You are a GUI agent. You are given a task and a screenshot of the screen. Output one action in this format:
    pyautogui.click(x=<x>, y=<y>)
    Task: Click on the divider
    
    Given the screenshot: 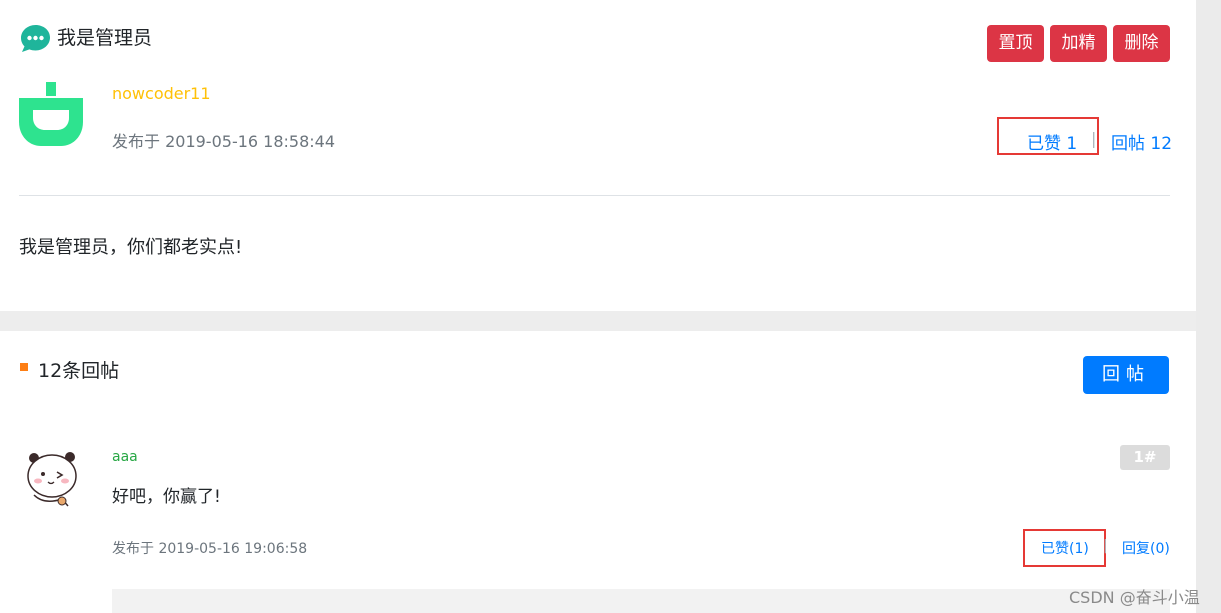 What is the action you would take?
    pyautogui.click(x=594, y=195)
    